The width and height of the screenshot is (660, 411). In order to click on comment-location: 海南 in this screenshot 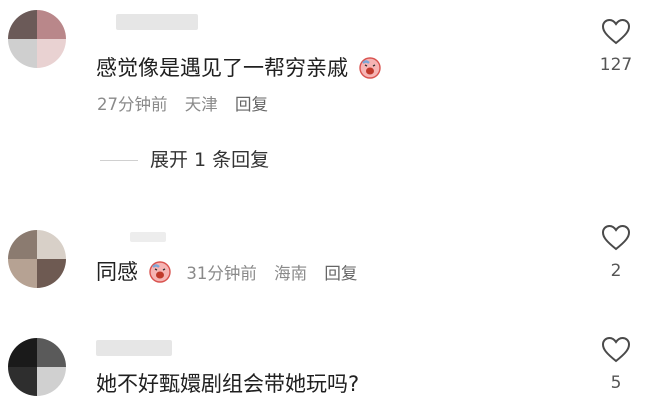, I will do `click(291, 273)`.